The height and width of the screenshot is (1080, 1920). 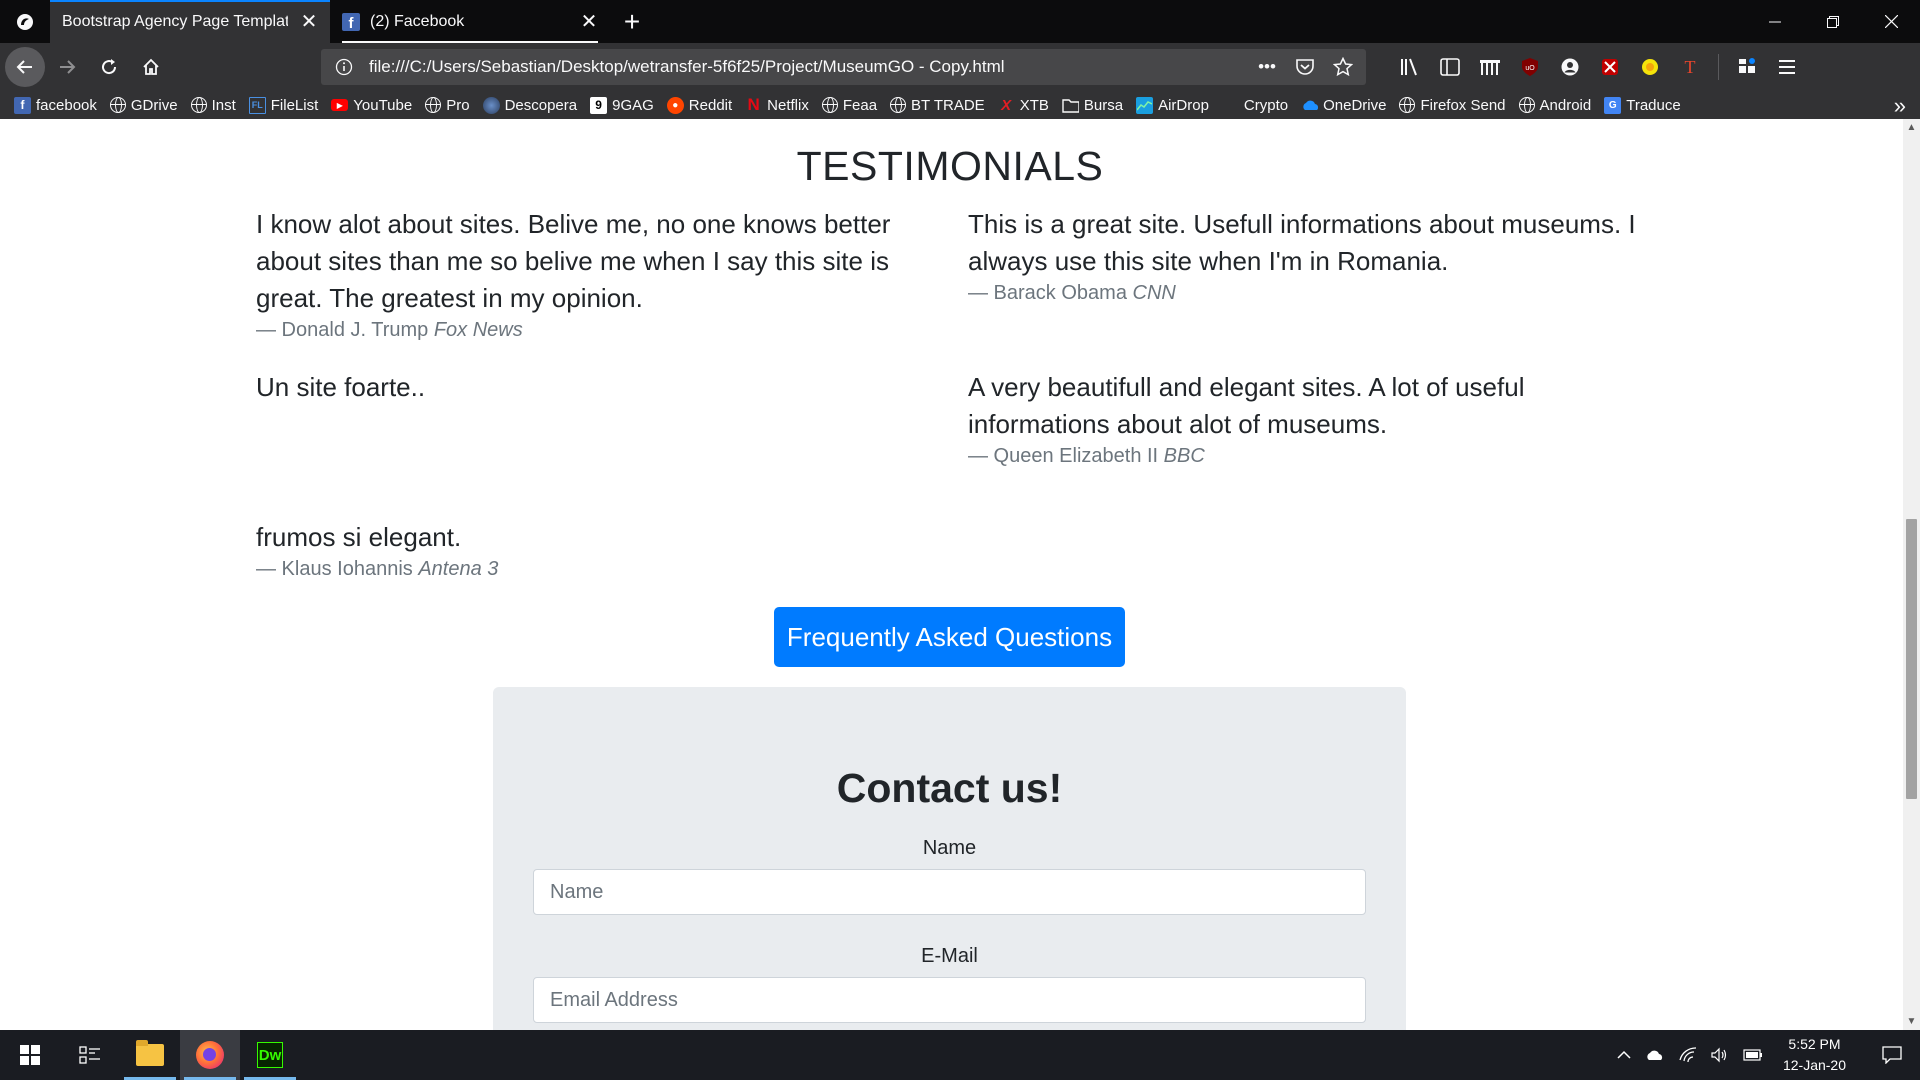 What do you see at coordinates (344, 67) in the screenshot?
I see `info-icon` at bounding box center [344, 67].